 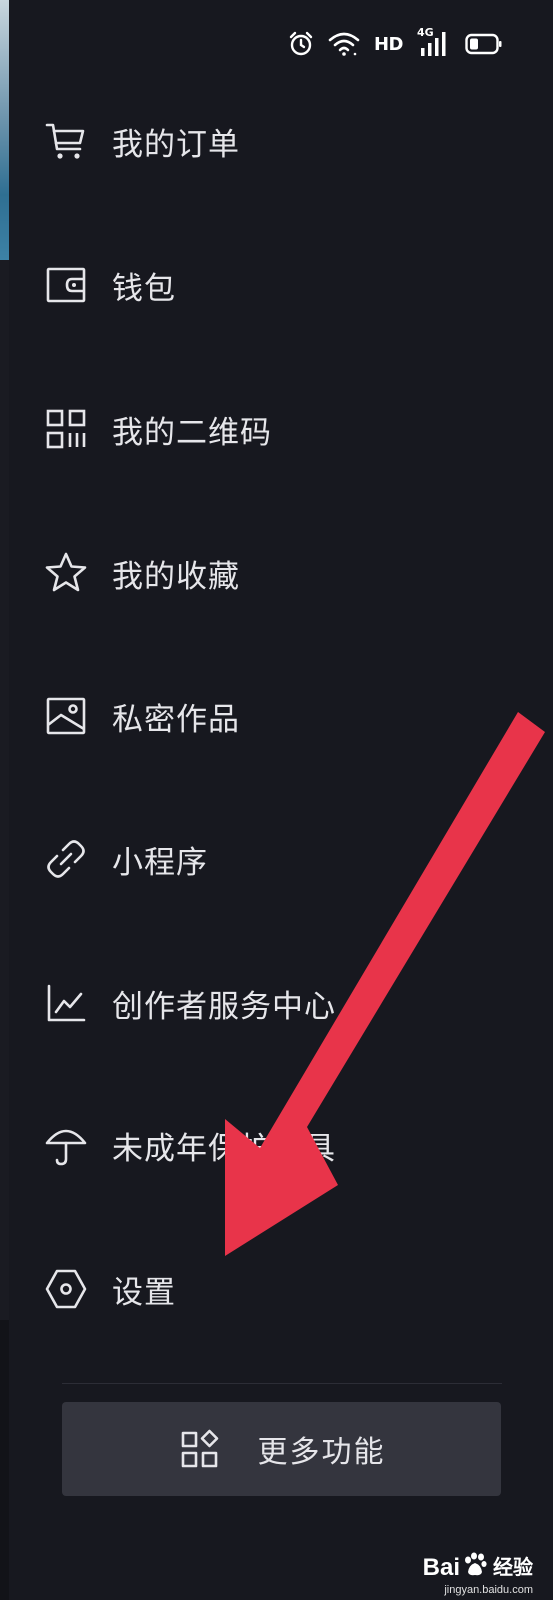 What do you see at coordinates (388, 44) in the screenshot?
I see `hd-label: HD` at bounding box center [388, 44].